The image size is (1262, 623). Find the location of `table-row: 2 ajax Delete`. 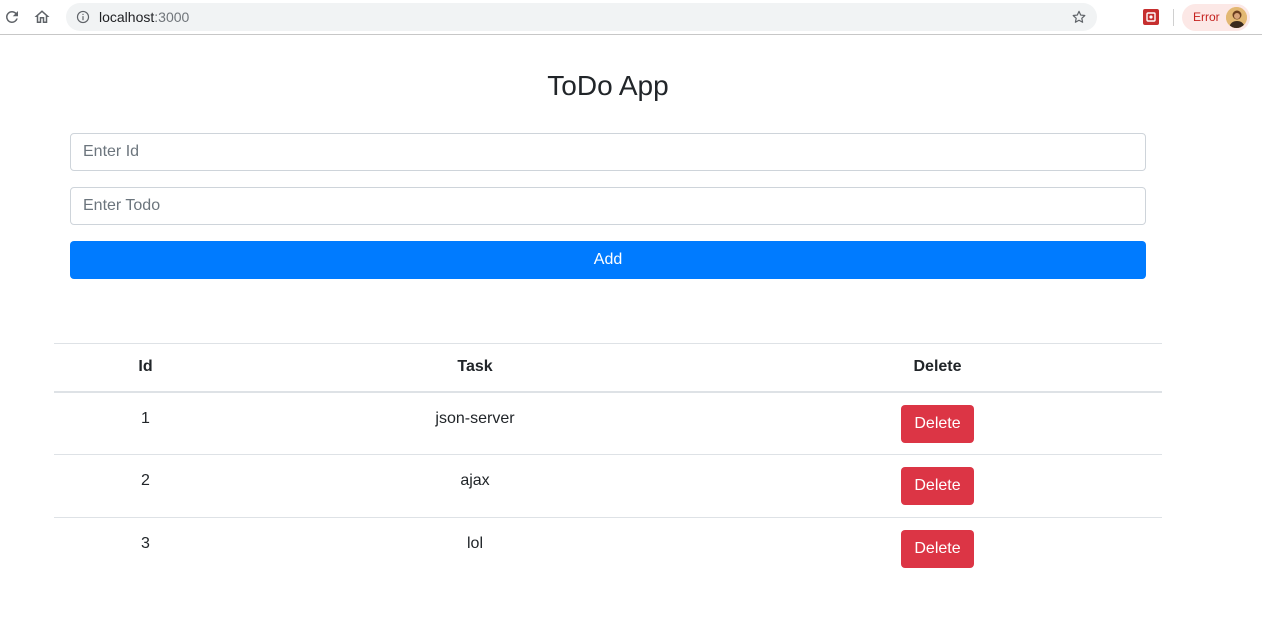

table-row: 2 ajax Delete is located at coordinates (608, 486).